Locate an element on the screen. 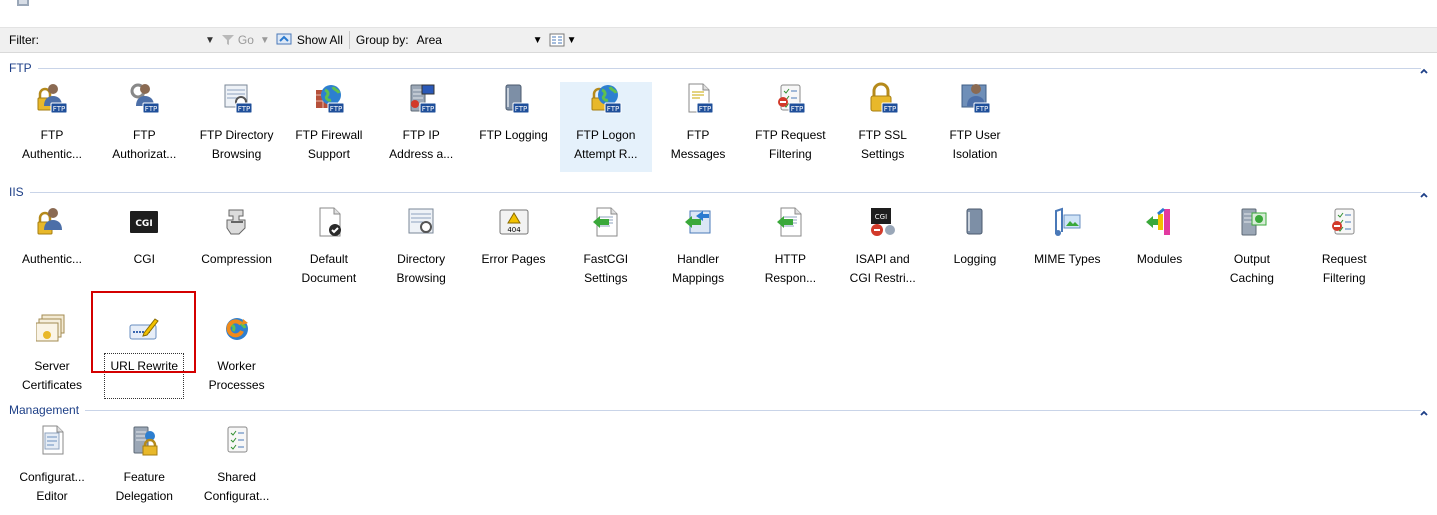  feature-ftp-directory-browsing: FTP FTP Directory Browsing is located at coordinates (237, 127).